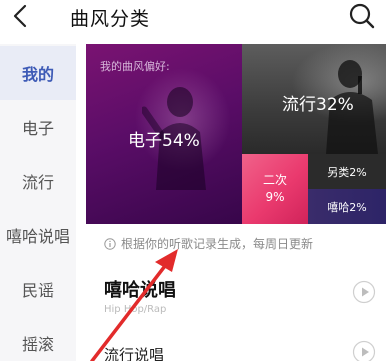  I want to click on tile-anime: 二次 9%, so click(275, 189).